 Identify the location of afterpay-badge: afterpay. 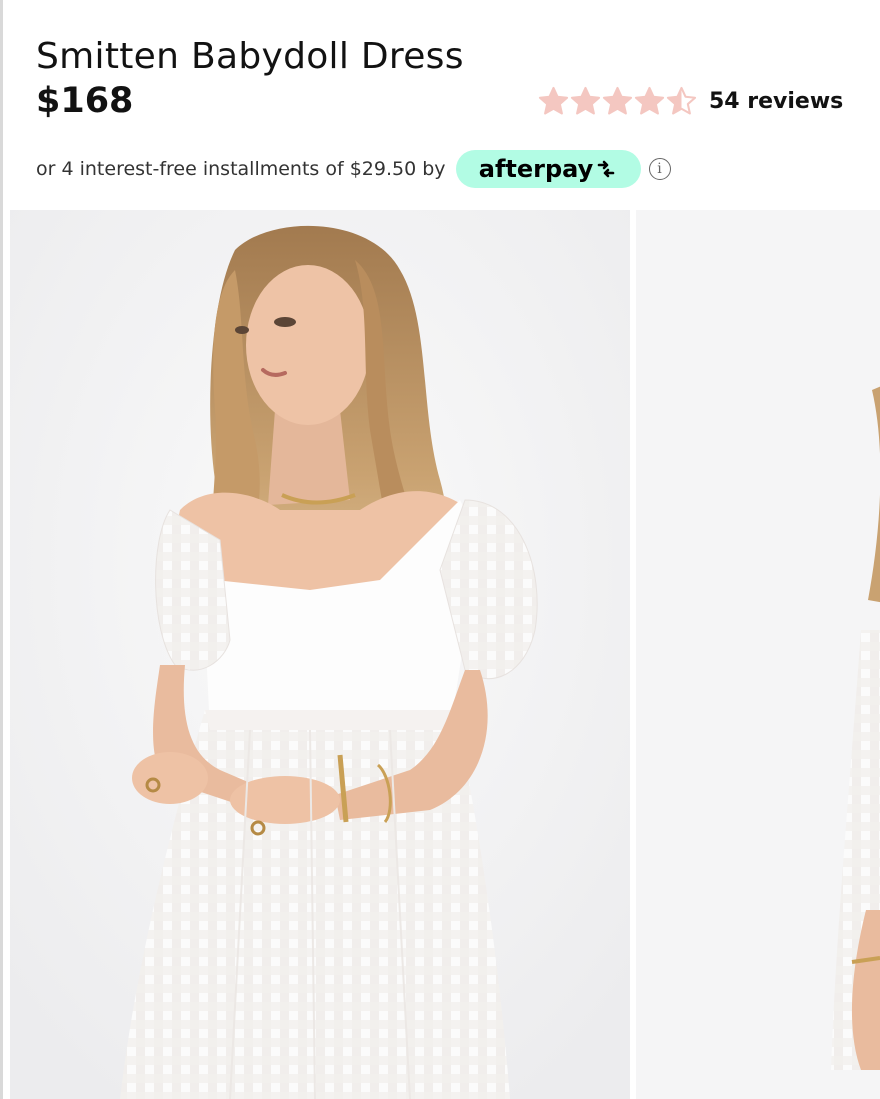
(548, 169).